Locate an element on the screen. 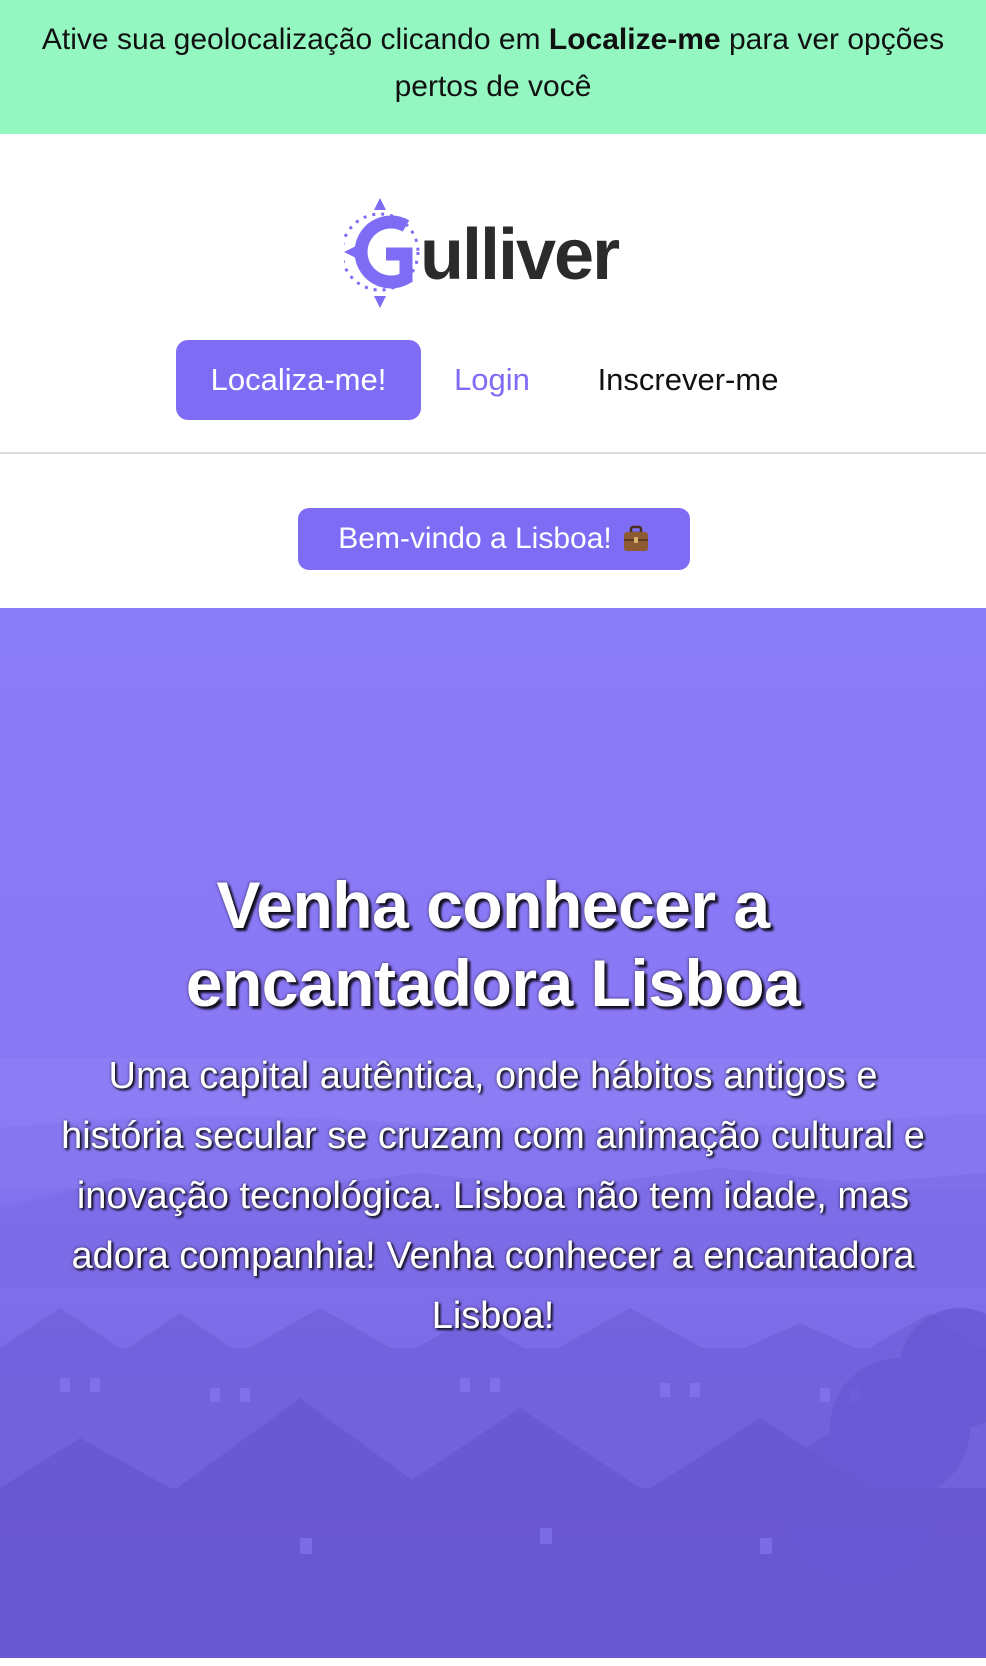  login-link: Login is located at coordinates (492, 380).